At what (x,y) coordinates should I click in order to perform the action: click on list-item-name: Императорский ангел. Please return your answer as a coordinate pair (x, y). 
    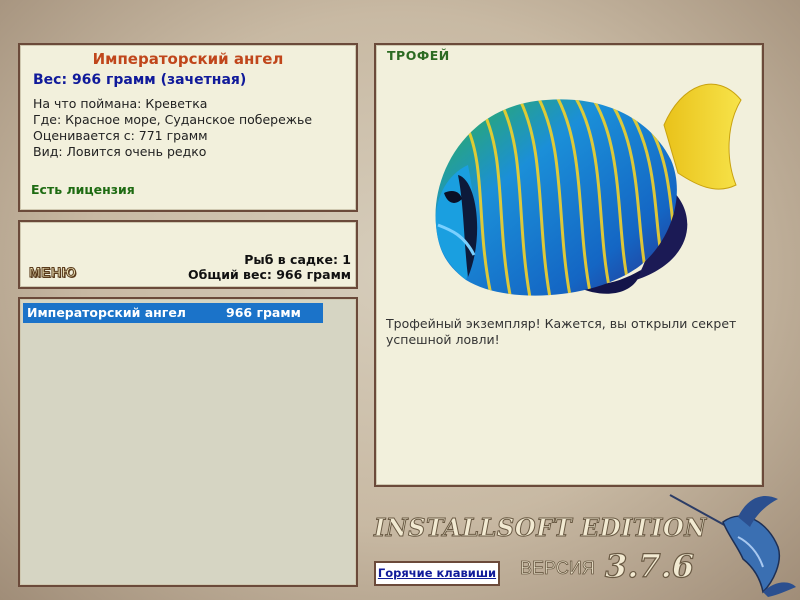
    Looking at the image, I should click on (106, 312).